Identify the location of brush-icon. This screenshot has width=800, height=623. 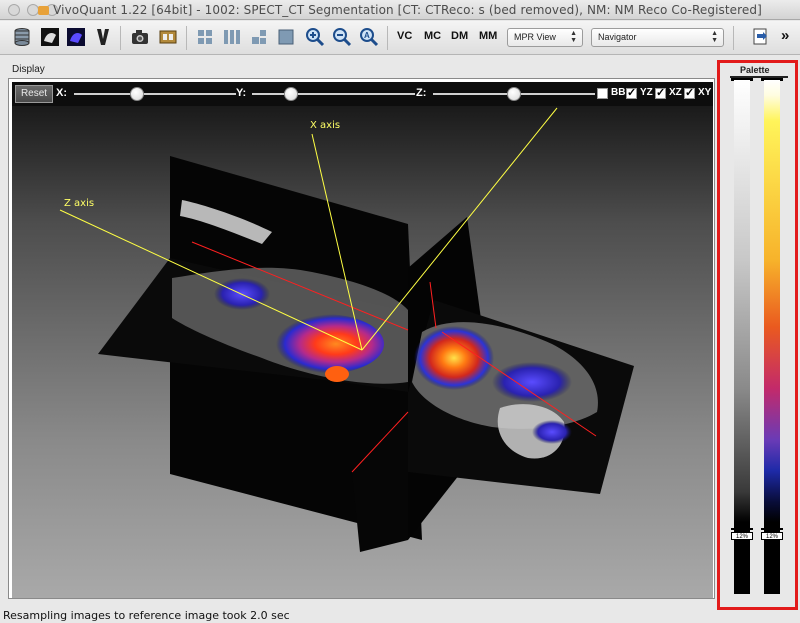
(103, 37).